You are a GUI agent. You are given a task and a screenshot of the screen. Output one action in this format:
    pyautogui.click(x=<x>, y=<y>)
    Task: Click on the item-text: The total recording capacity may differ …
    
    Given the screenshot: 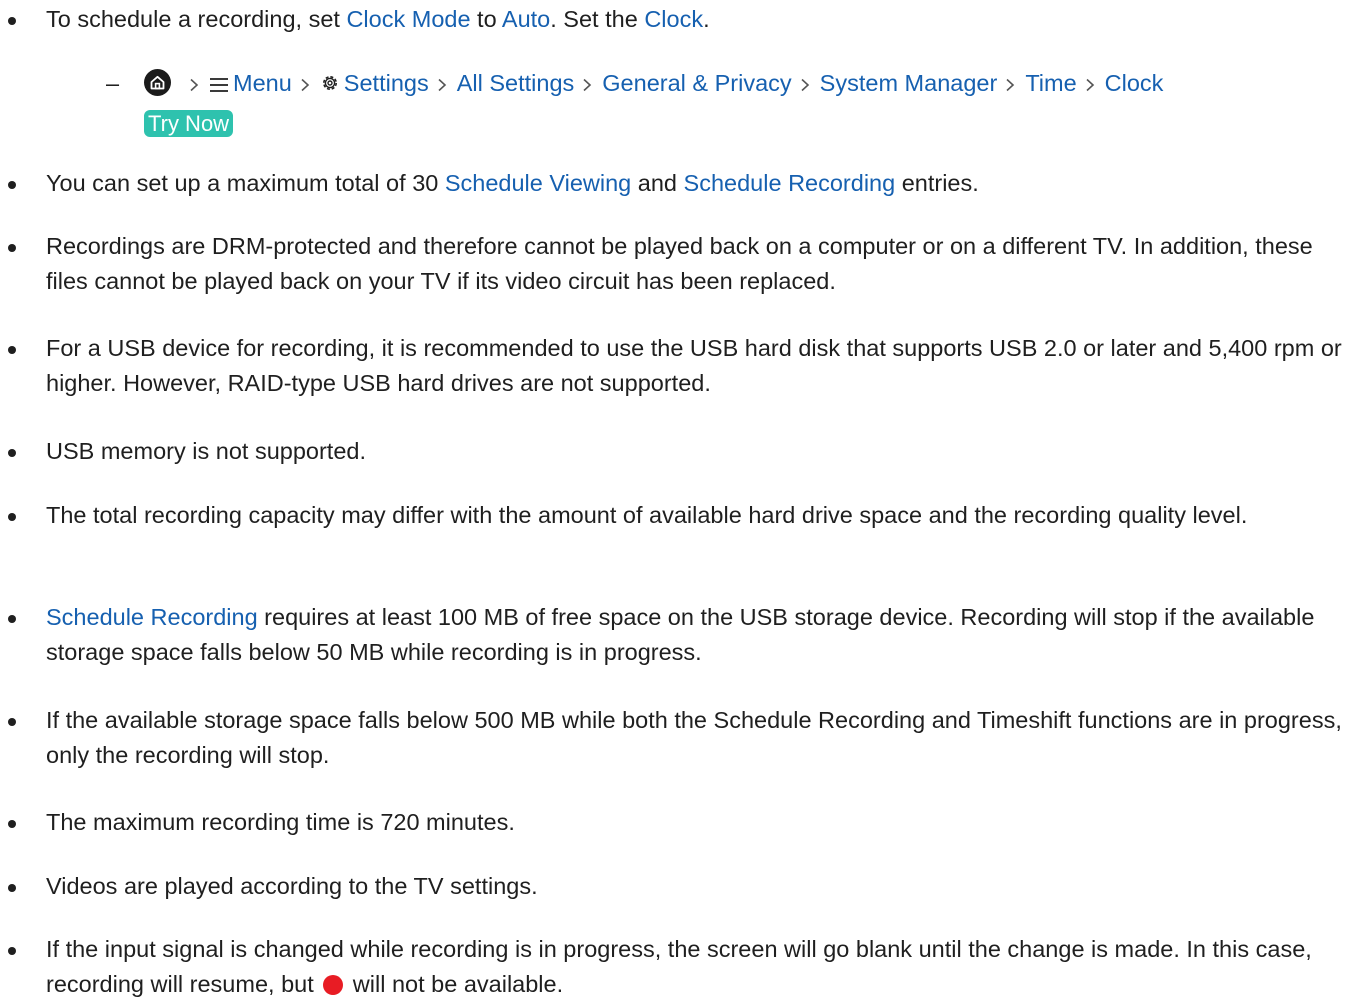 What is the action you would take?
    pyautogui.click(x=647, y=515)
    